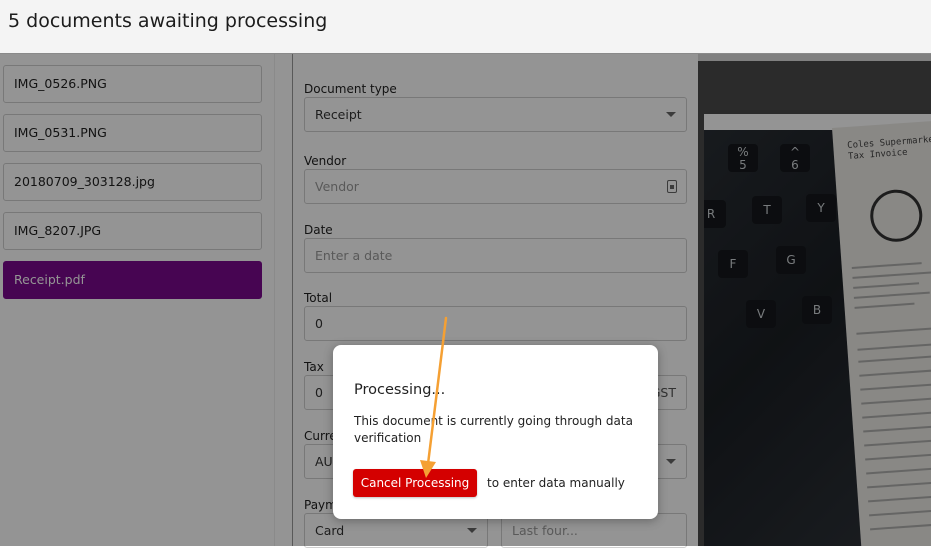 This screenshot has width=931, height=548. Describe the element at coordinates (556, 483) in the screenshot. I see `dialog-hint: to enter data manually` at that location.